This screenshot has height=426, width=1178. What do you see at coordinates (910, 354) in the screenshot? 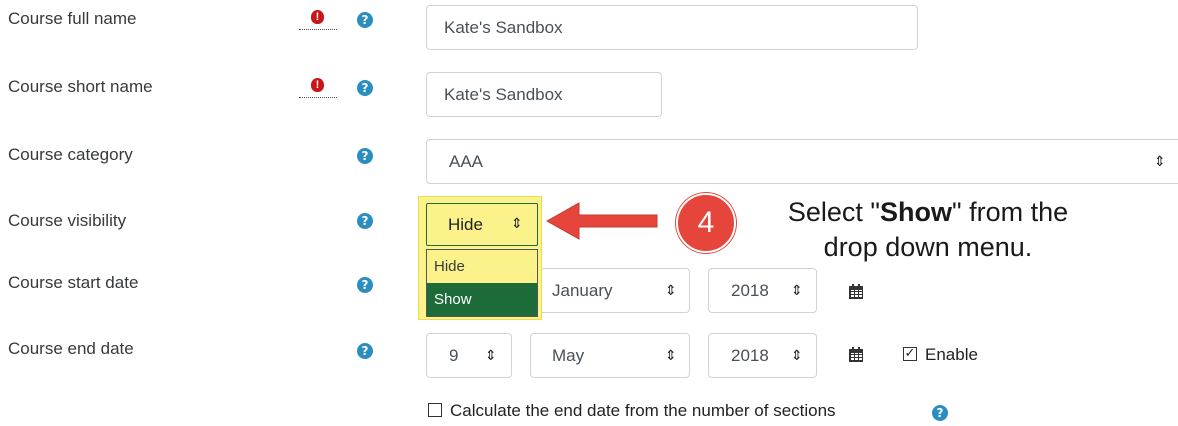
I see `enable-checkbox: ✓` at bounding box center [910, 354].